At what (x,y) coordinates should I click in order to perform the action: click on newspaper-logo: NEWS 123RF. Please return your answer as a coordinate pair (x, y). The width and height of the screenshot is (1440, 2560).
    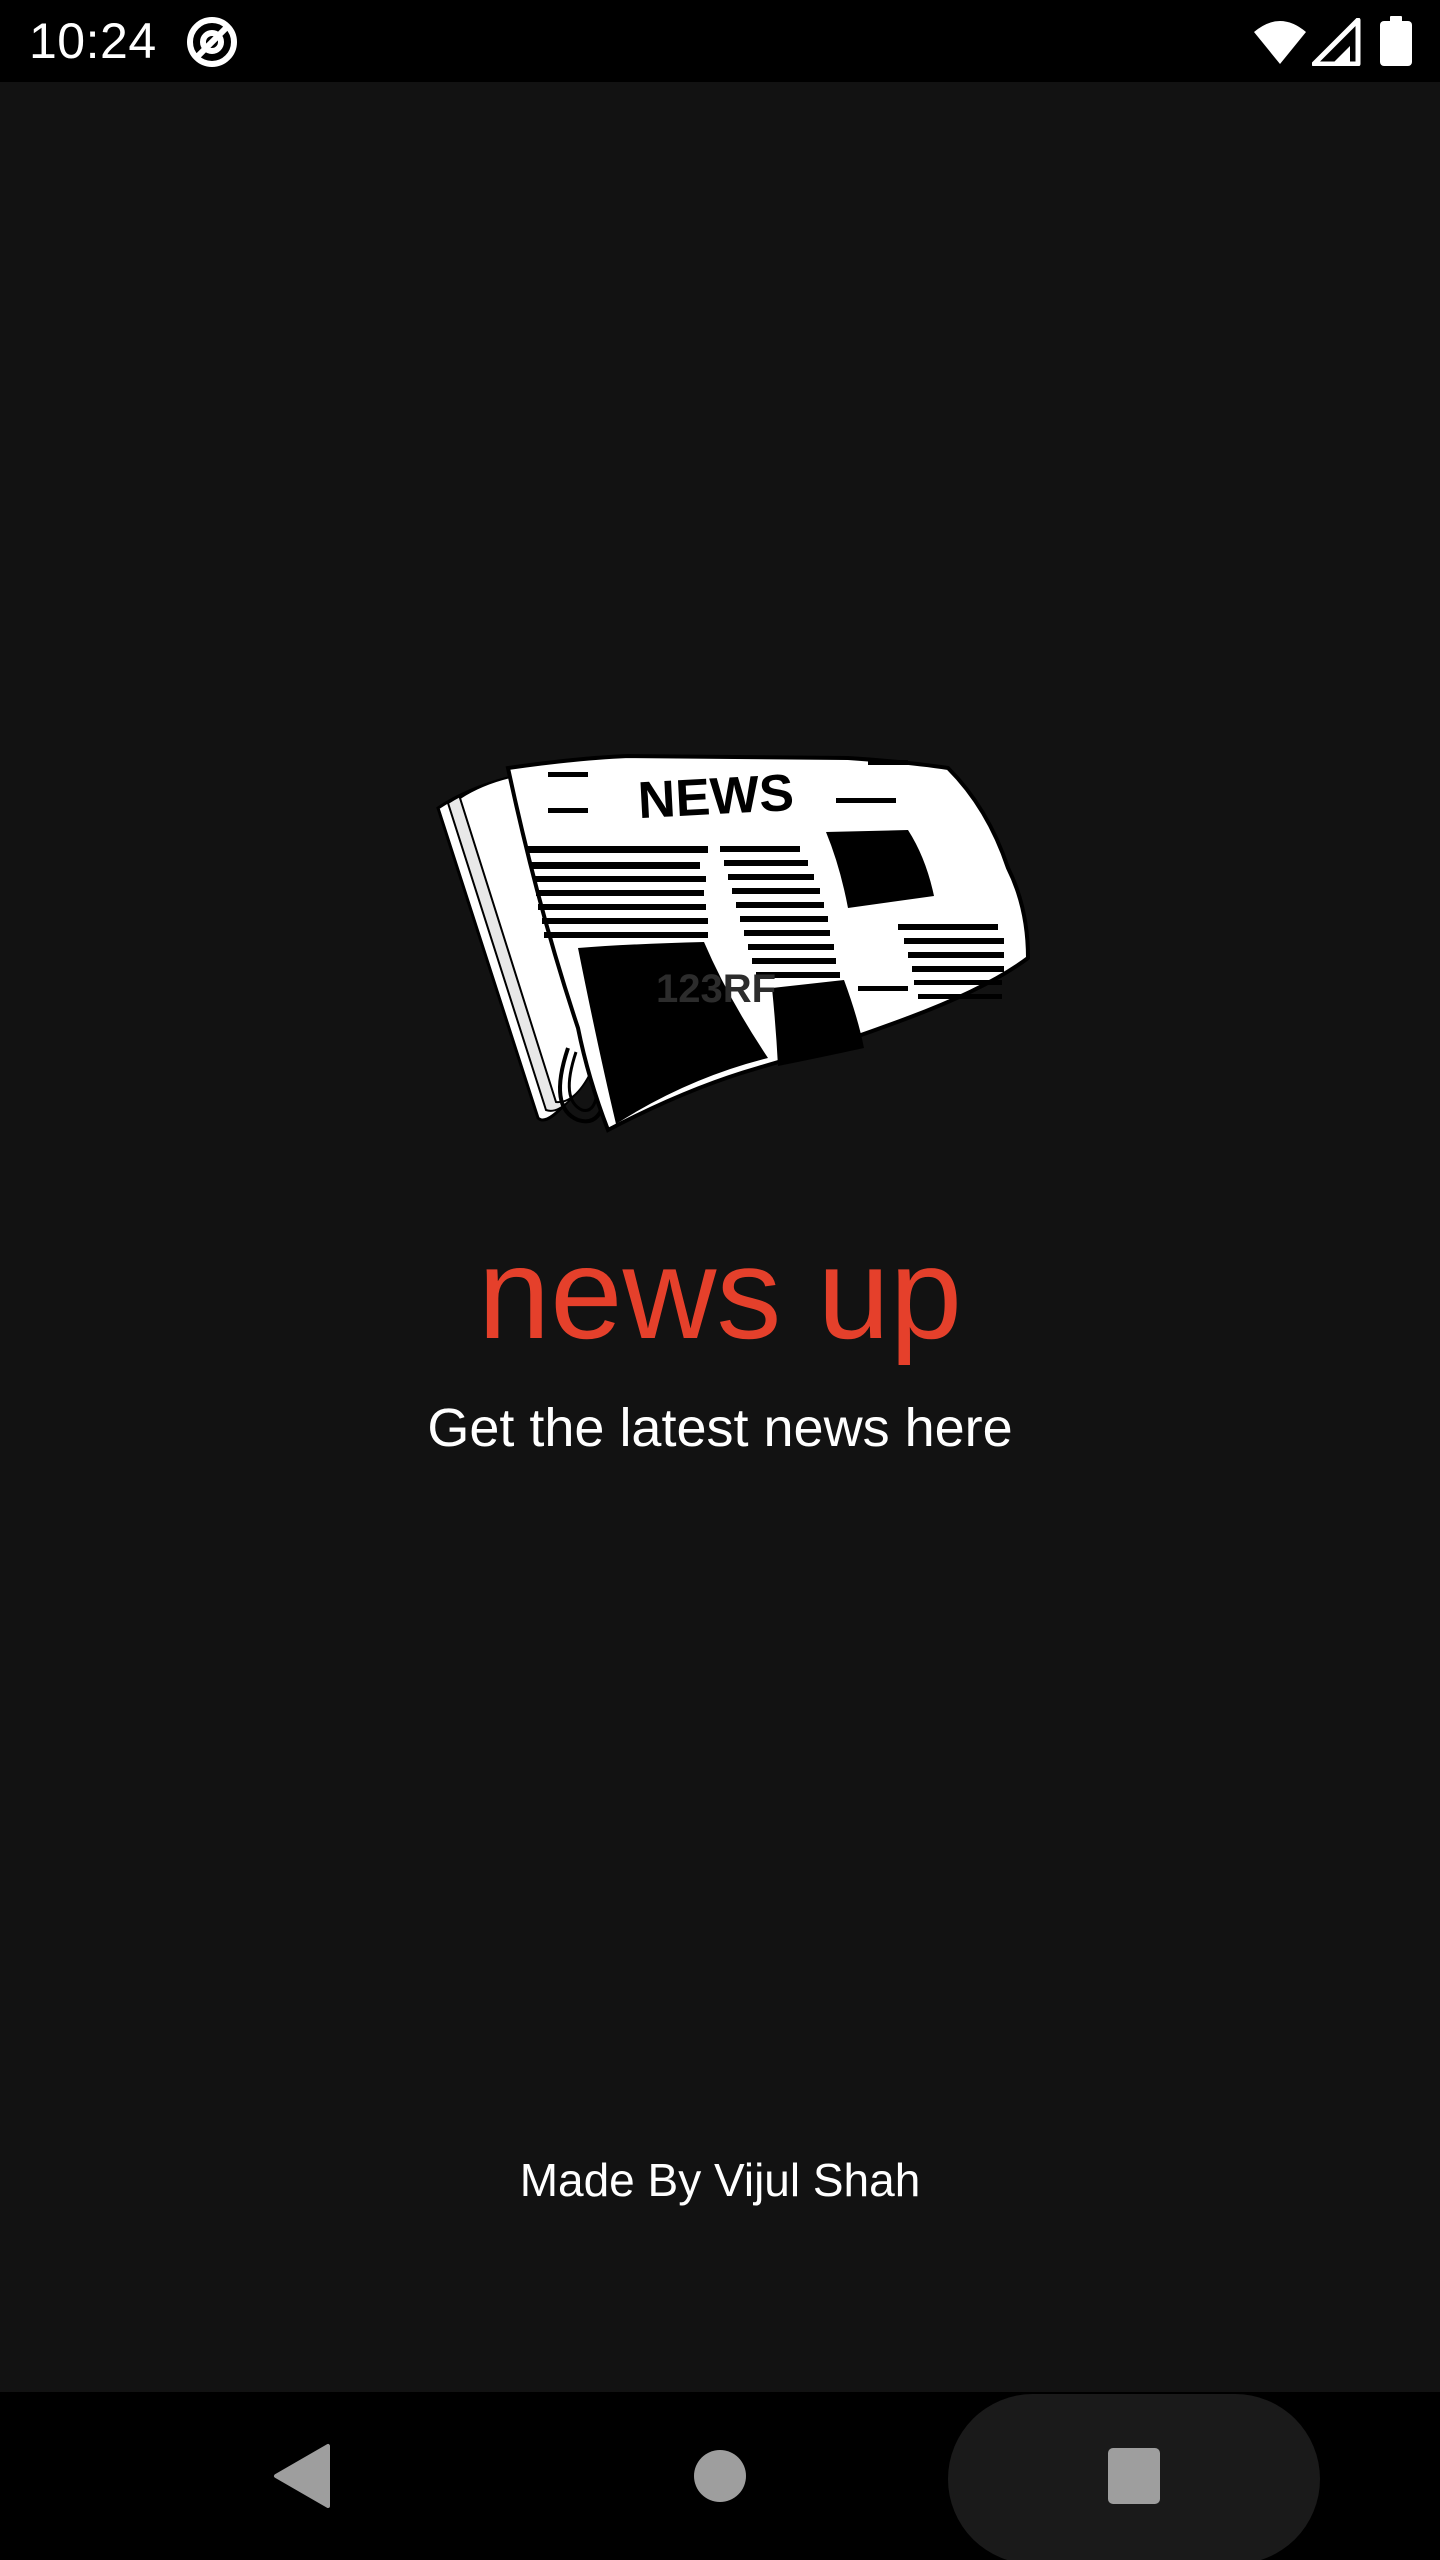
    Looking at the image, I should click on (731, 941).